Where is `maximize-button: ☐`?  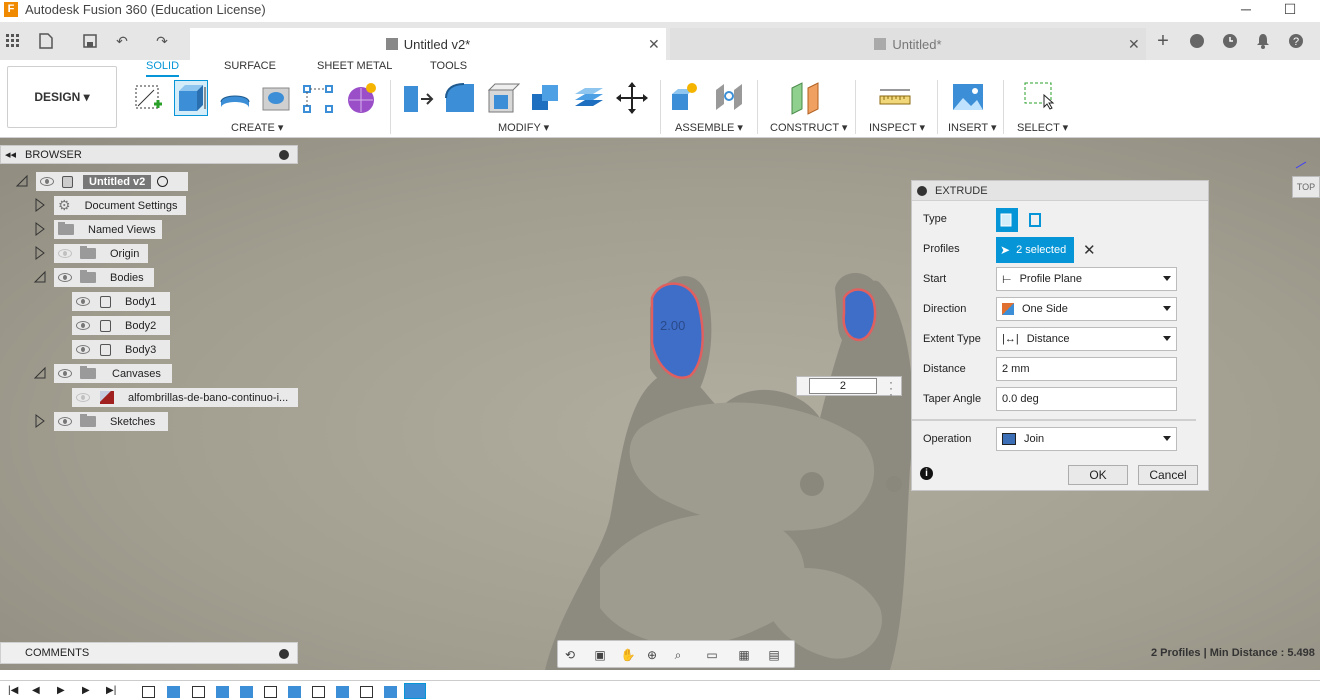
maximize-button: ☐ is located at coordinates (1290, 10).